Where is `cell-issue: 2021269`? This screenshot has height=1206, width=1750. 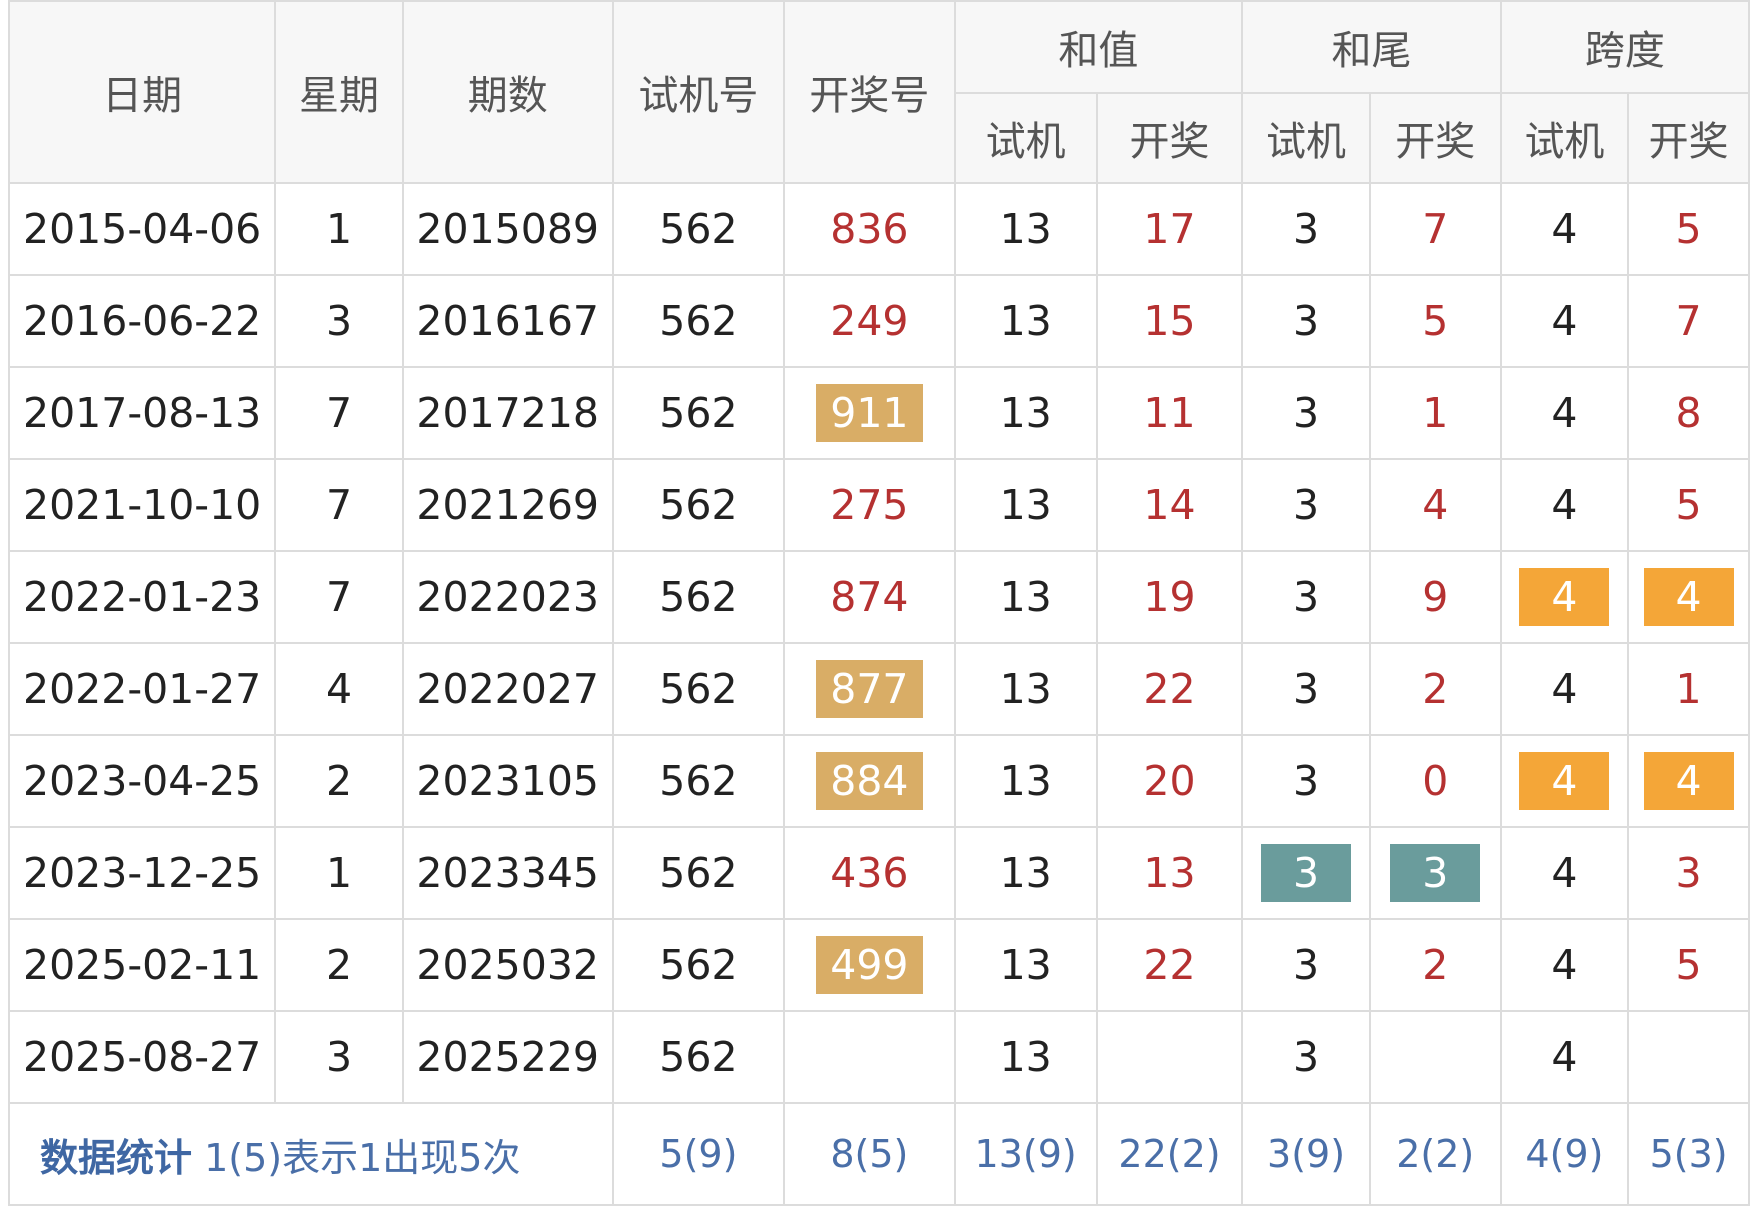 cell-issue: 2021269 is located at coordinates (507, 505).